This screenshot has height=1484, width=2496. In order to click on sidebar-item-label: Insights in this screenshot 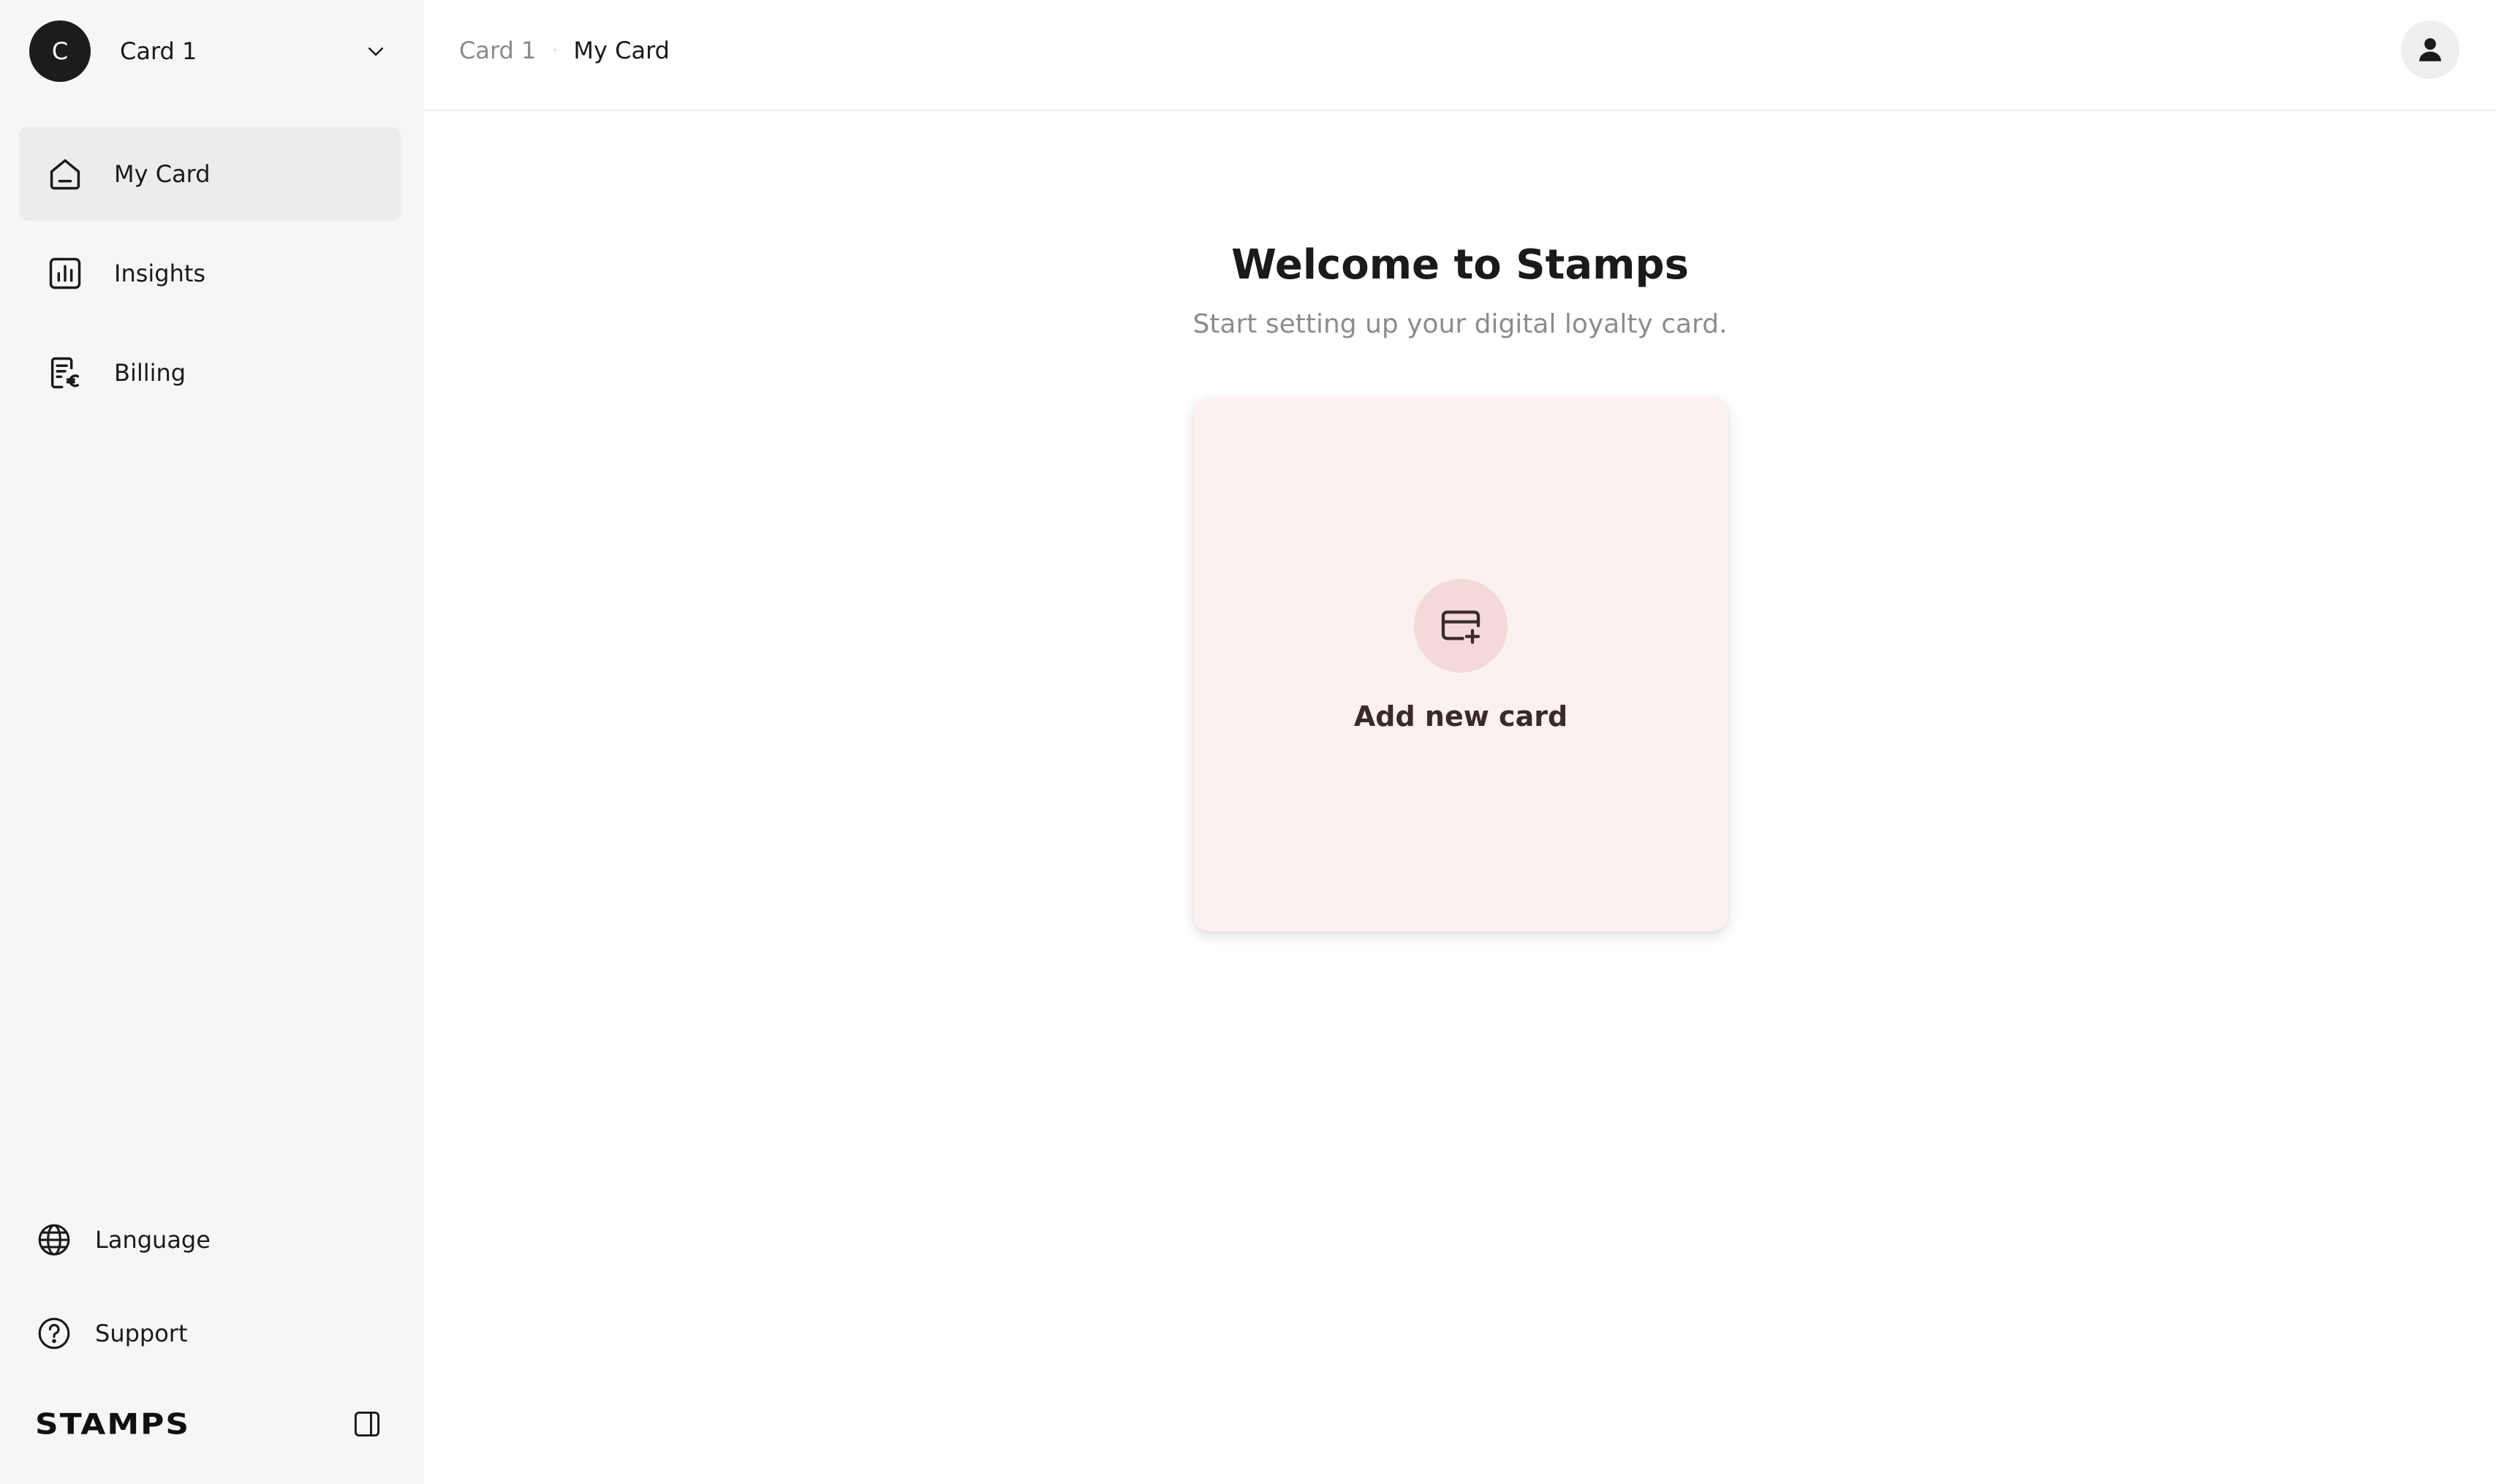, I will do `click(160, 273)`.